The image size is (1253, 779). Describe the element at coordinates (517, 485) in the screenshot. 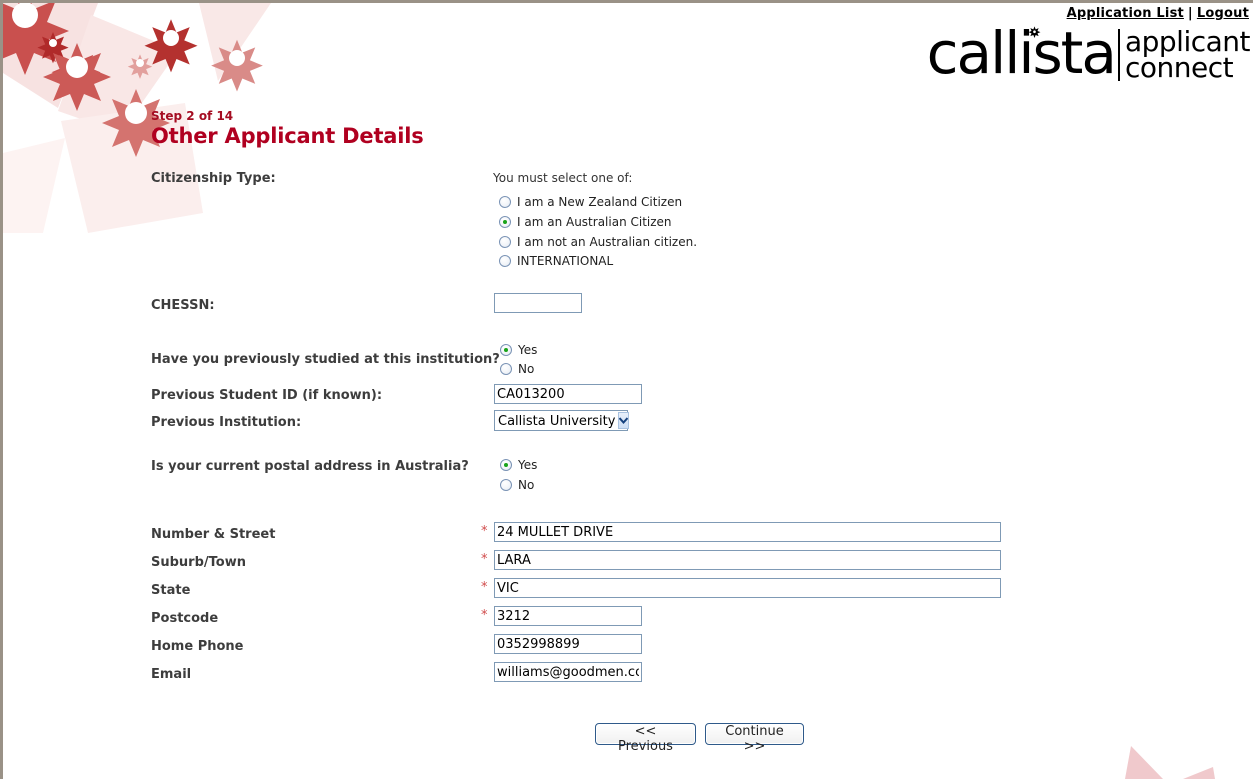

I see `radio-postal-australia-no: No` at that location.